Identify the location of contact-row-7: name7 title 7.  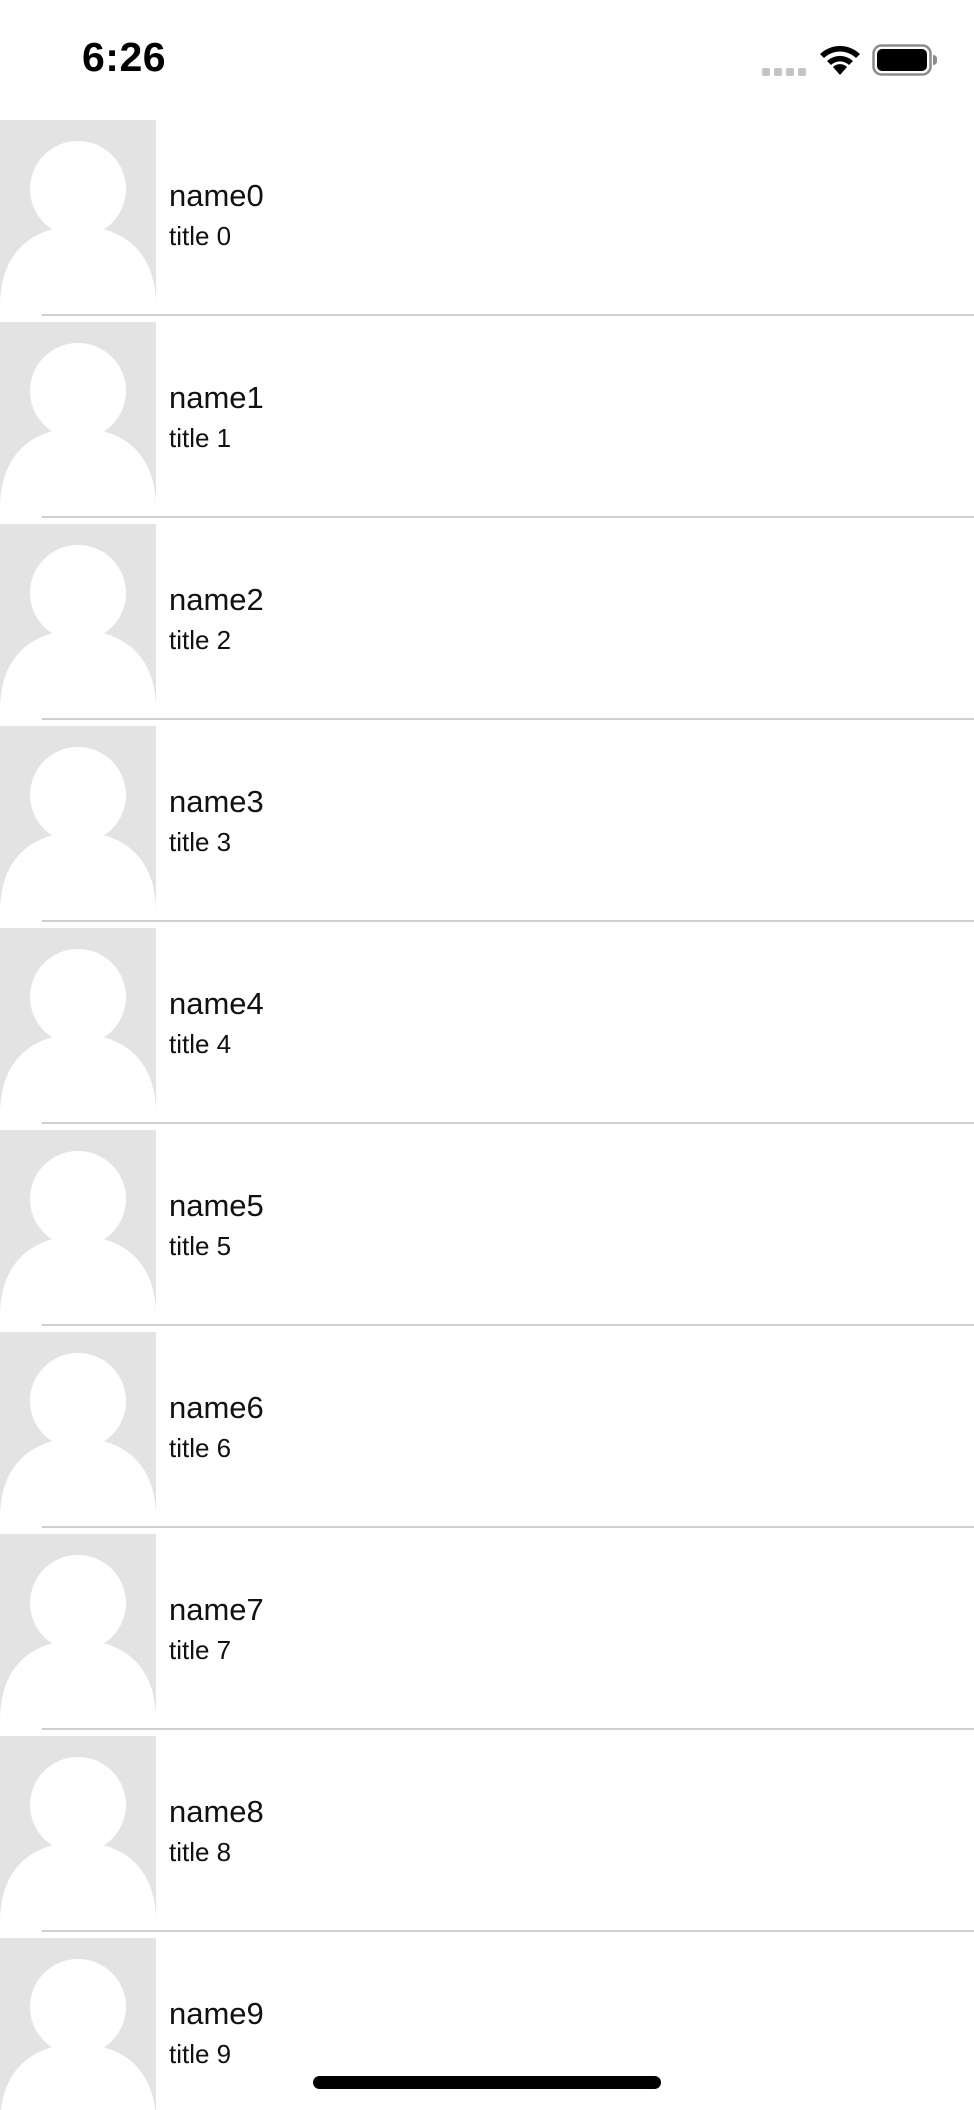
(487, 1635).